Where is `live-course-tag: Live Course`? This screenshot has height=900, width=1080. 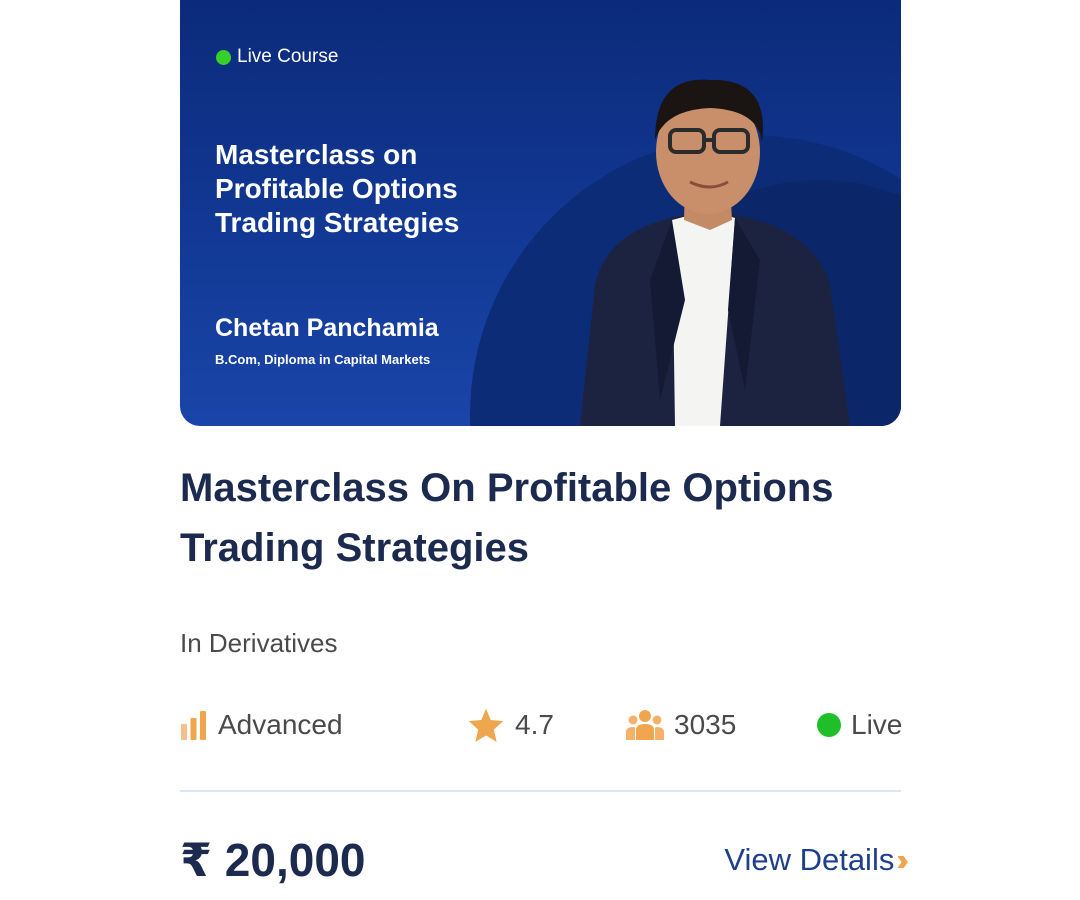 live-course-tag: Live Course is located at coordinates (277, 57).